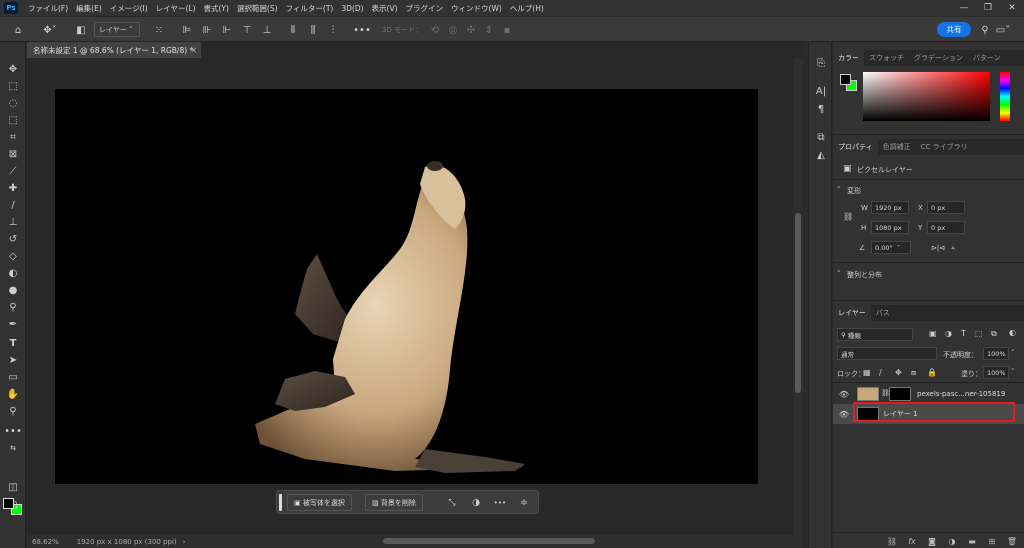 The height and width of the screenshot is (548, 1024). I want to click on stamp-tool-icon: ⊥, so click(13, 222).